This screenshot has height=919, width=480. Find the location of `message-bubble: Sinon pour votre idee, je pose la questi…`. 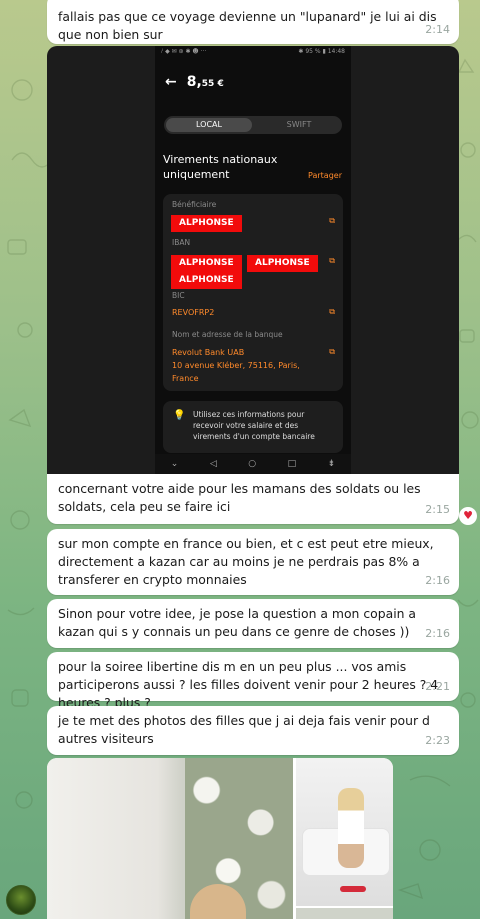

message-bubble: Sinon pour votre idee, je pose la questi… is located at coordinates (253, 623).